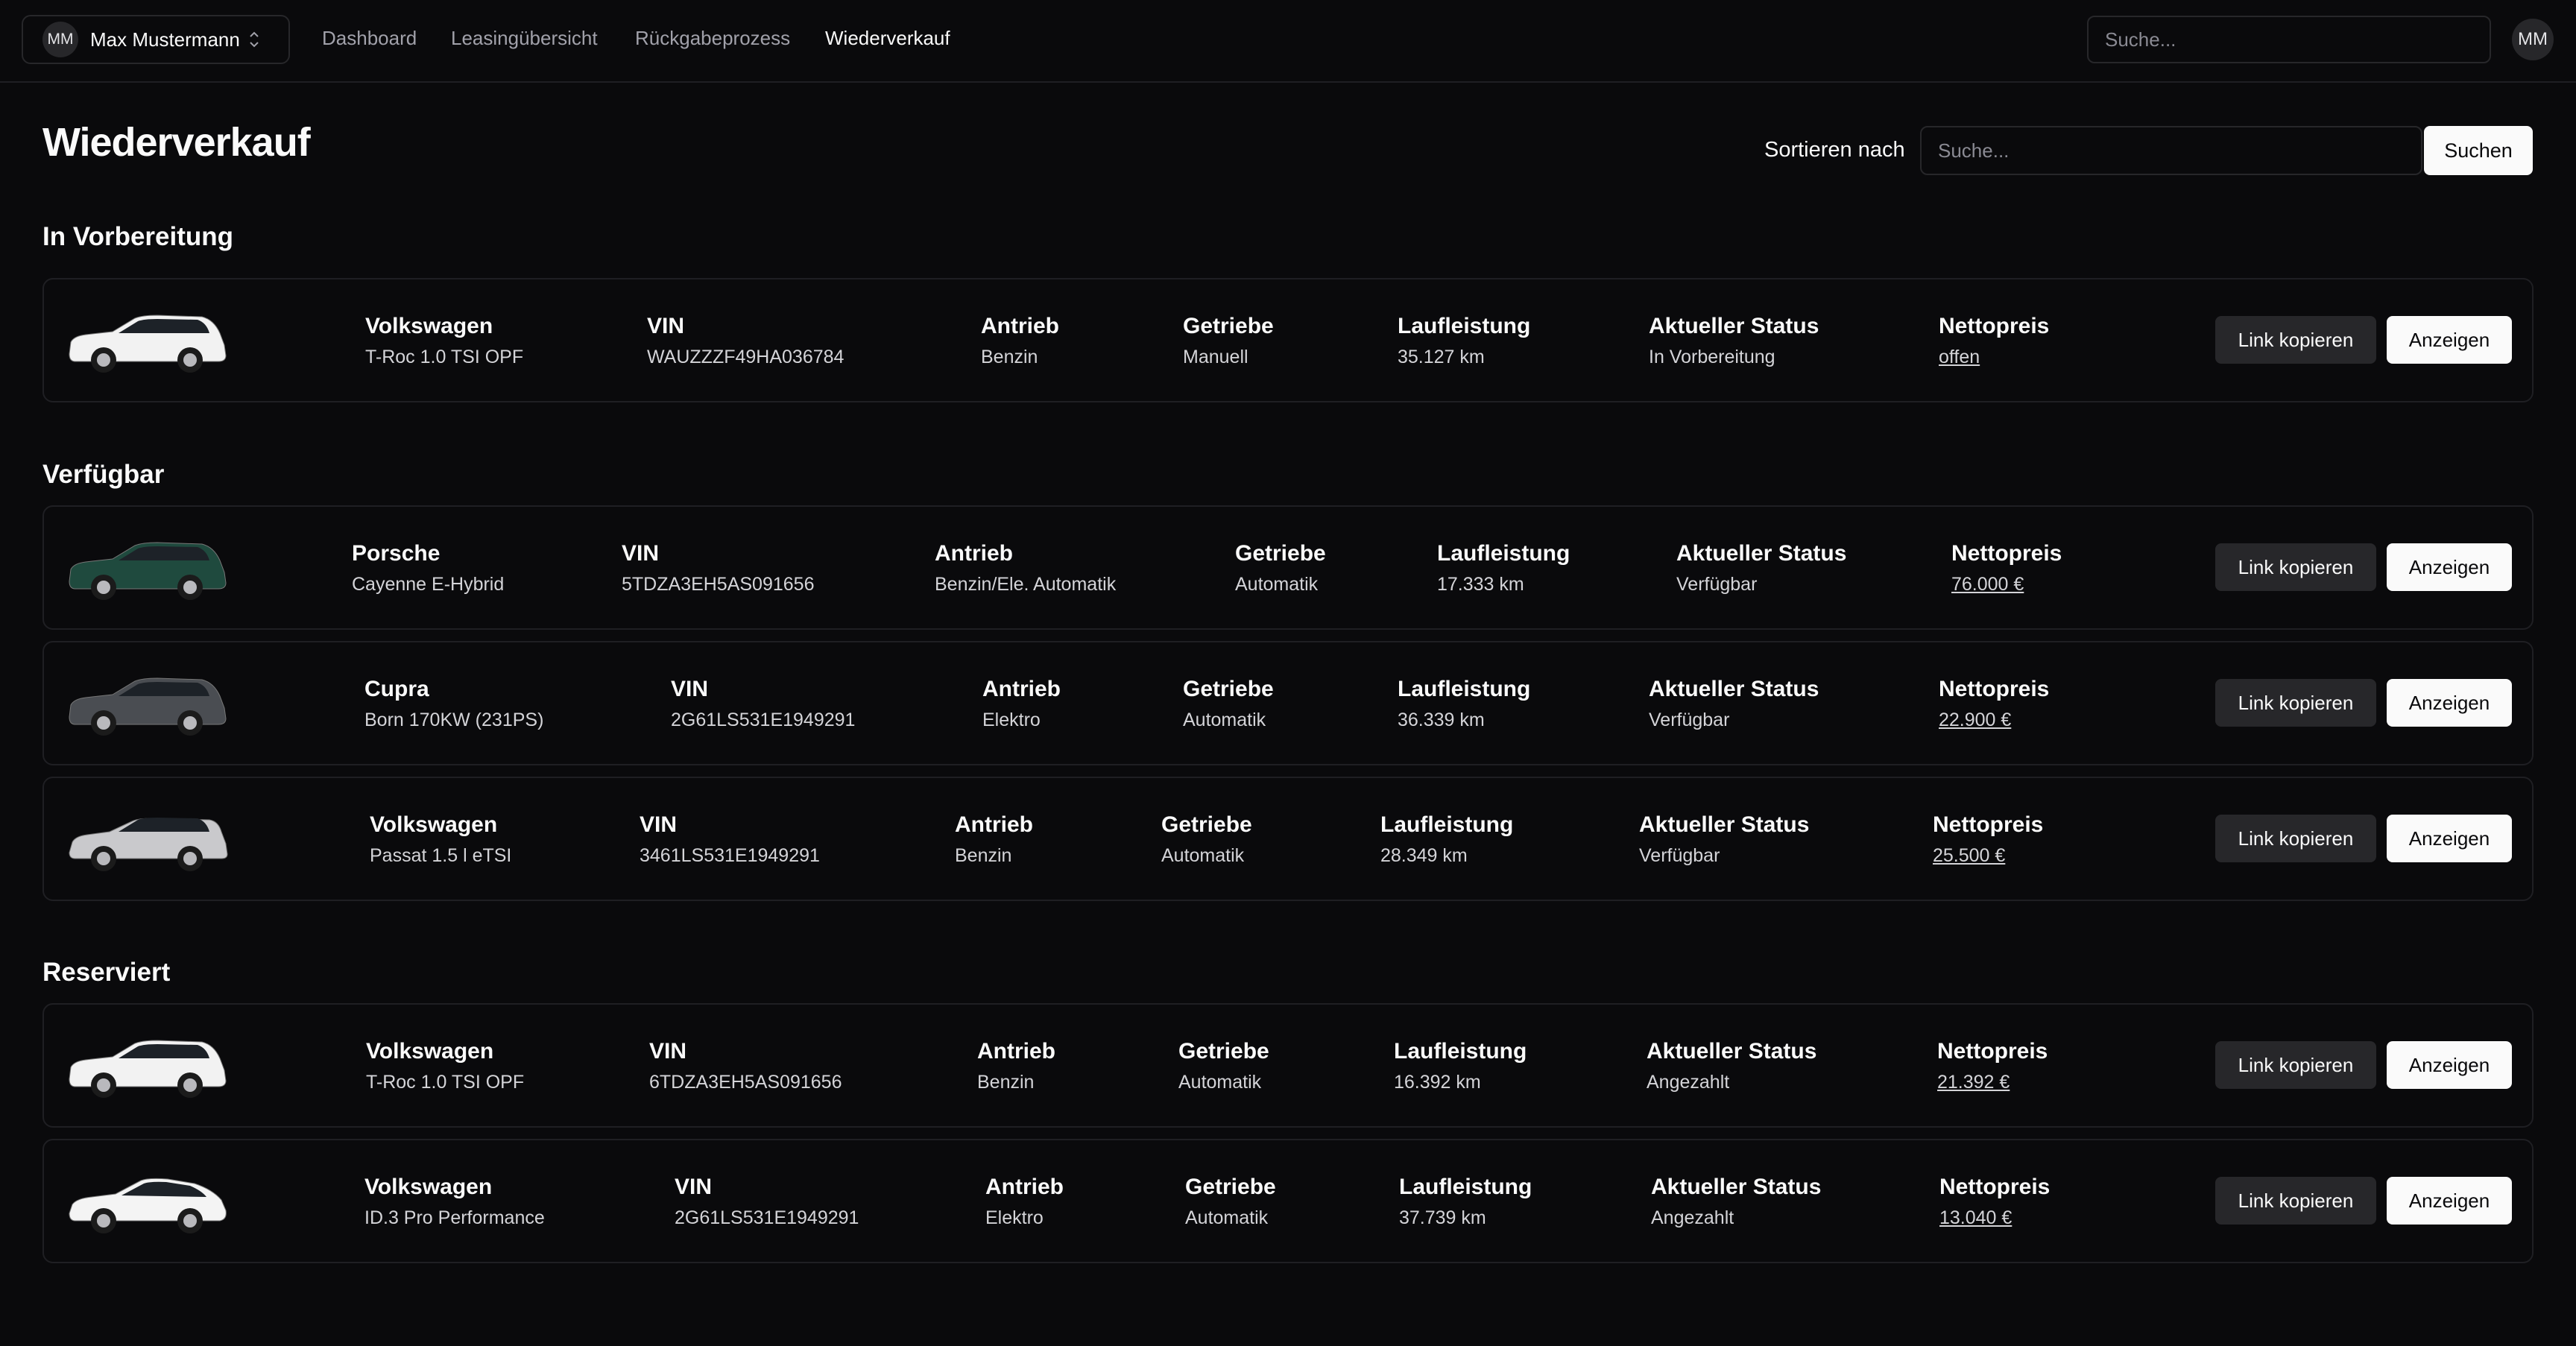 Image resolution: width=2576 pixels, height=1346 pixels. I want to click on sort-search-input, so click(2171, 150).